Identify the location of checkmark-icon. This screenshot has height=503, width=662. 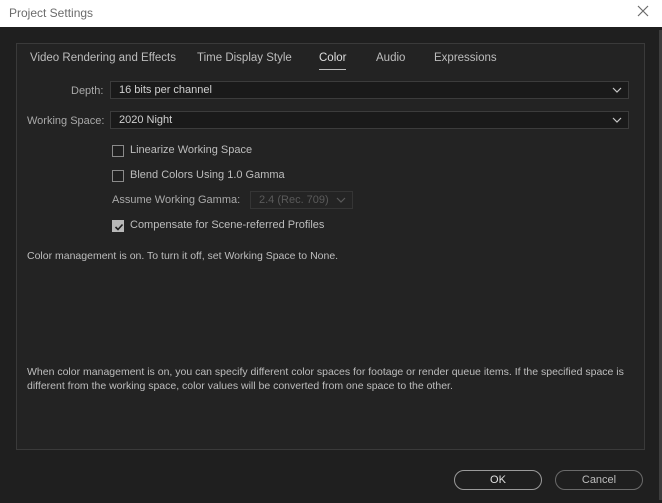
(119, 227).